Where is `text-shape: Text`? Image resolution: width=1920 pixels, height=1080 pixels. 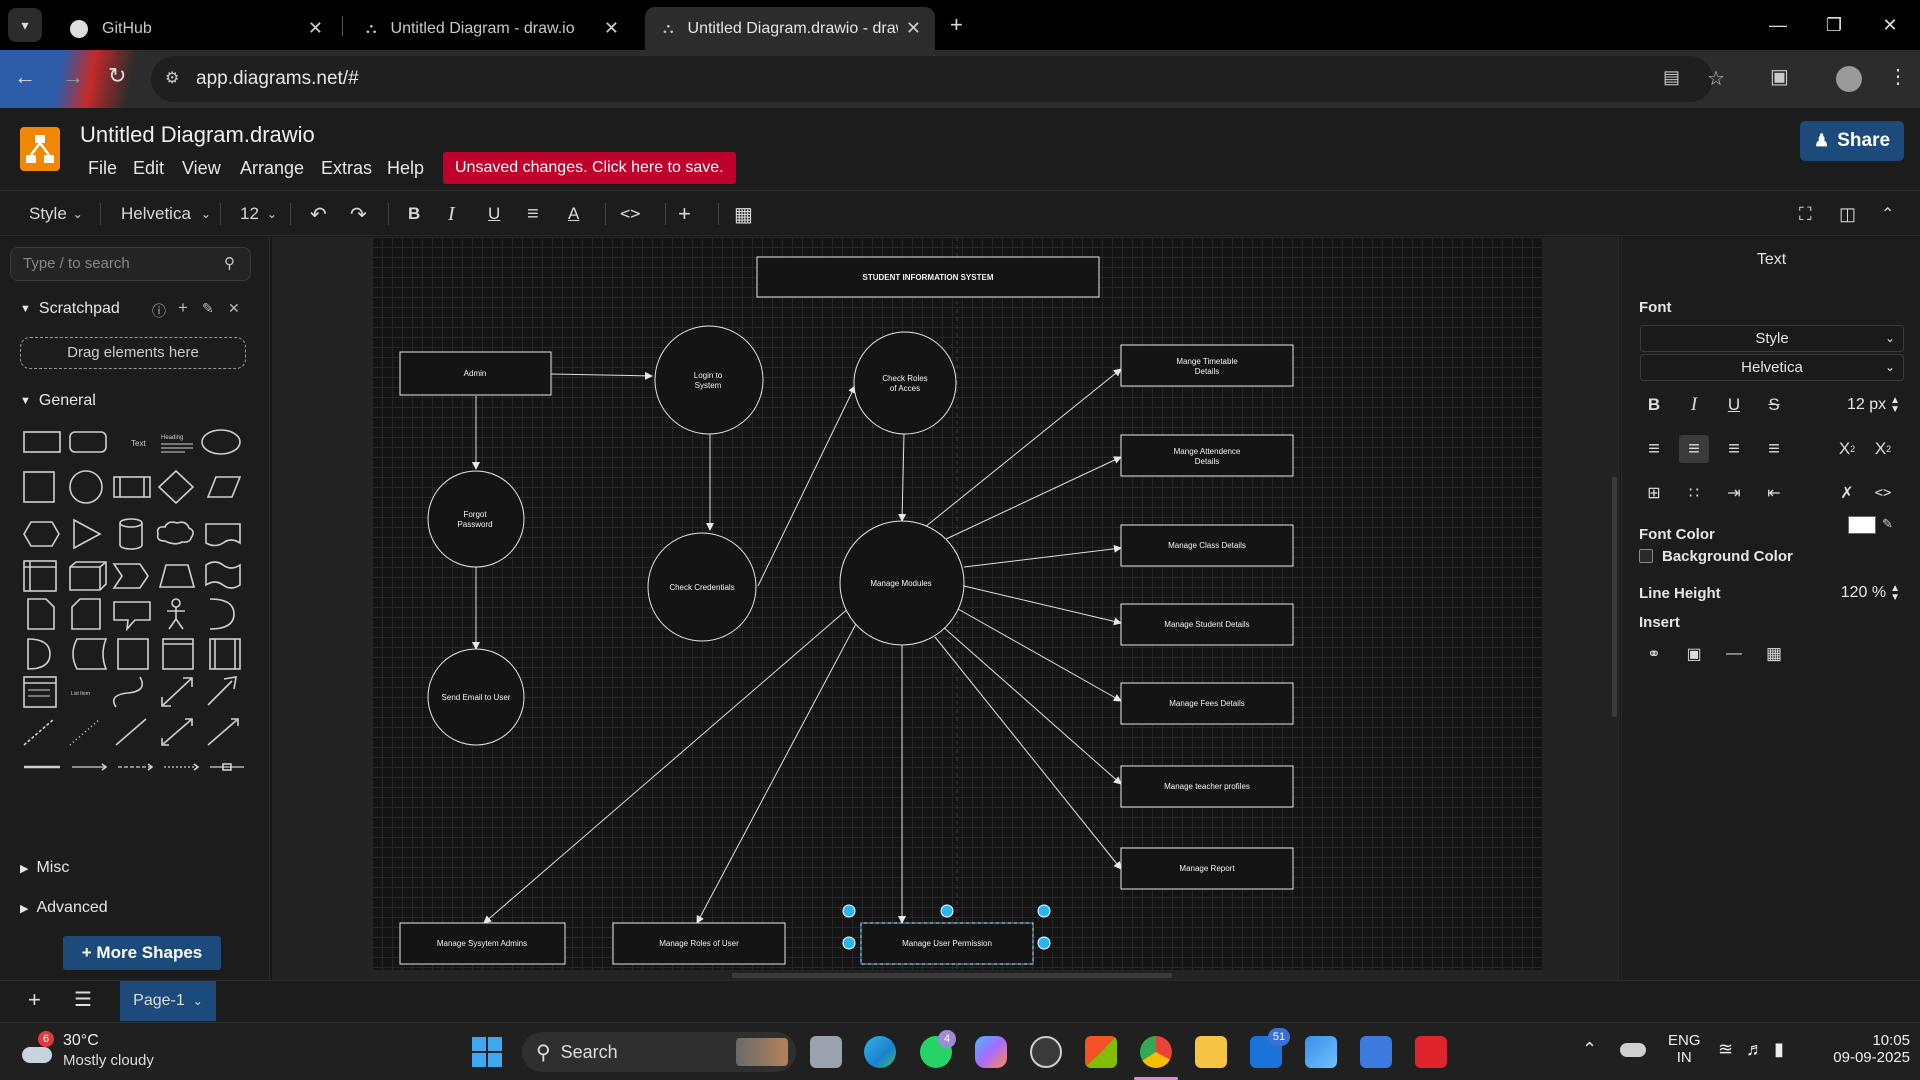
text-shape: Text is located at coordinates (138, 443).